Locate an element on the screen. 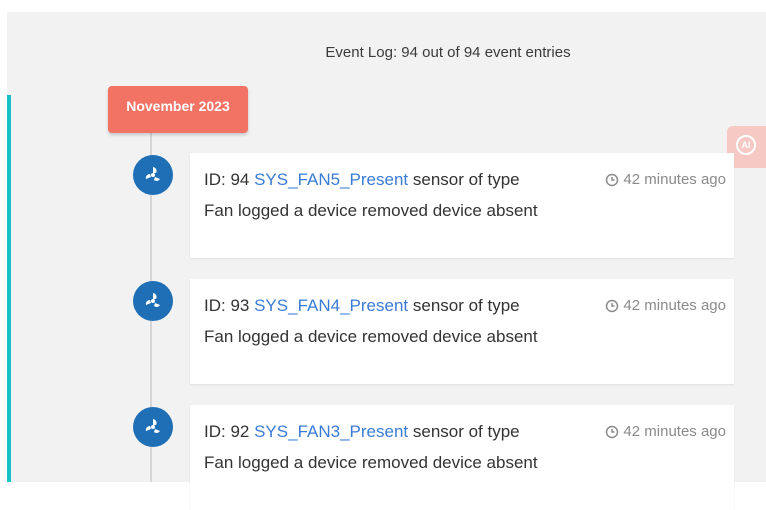 The width and height of the screenshot is (766, 510). left-accent-bar is located at coordinates (9, 288).